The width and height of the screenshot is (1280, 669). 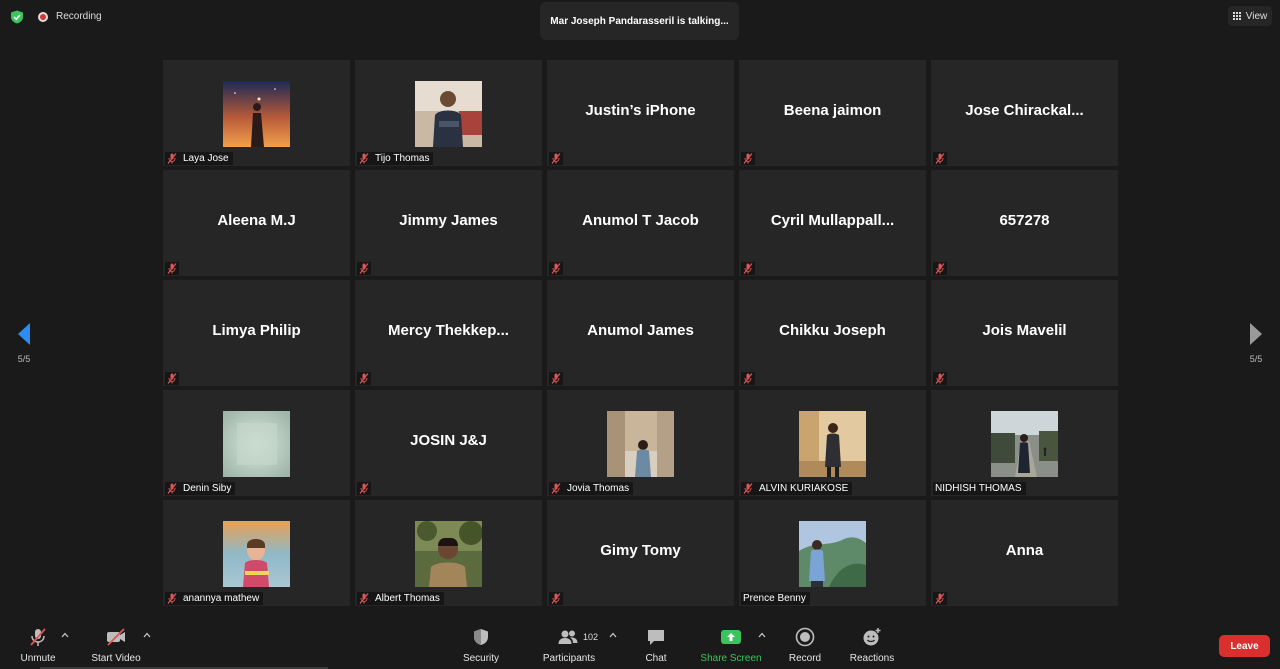 What do you see at coordinates (221, 598) in the screenshot?
I see `participant-name: anannya mathew` at bounding box center [221, 598].